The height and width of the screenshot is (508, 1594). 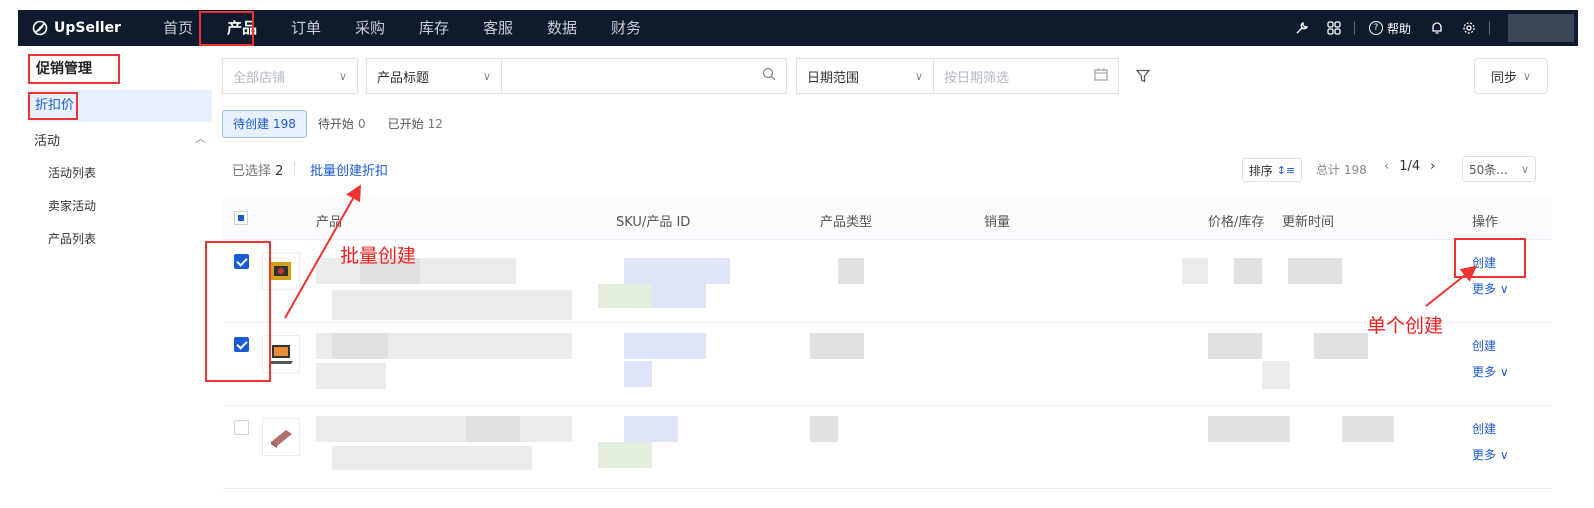 I want to click on annotation-batch-label: 批量创建, so click(x=378, y=256).